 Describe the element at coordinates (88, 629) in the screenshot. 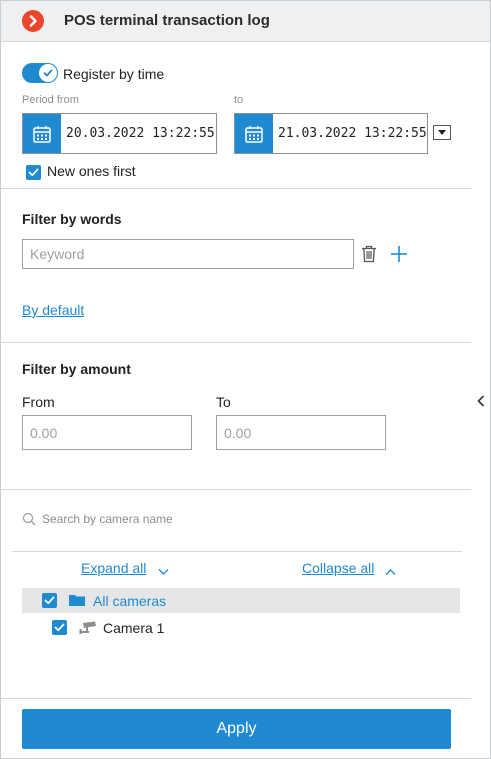

I see `camera-icon` at that location.